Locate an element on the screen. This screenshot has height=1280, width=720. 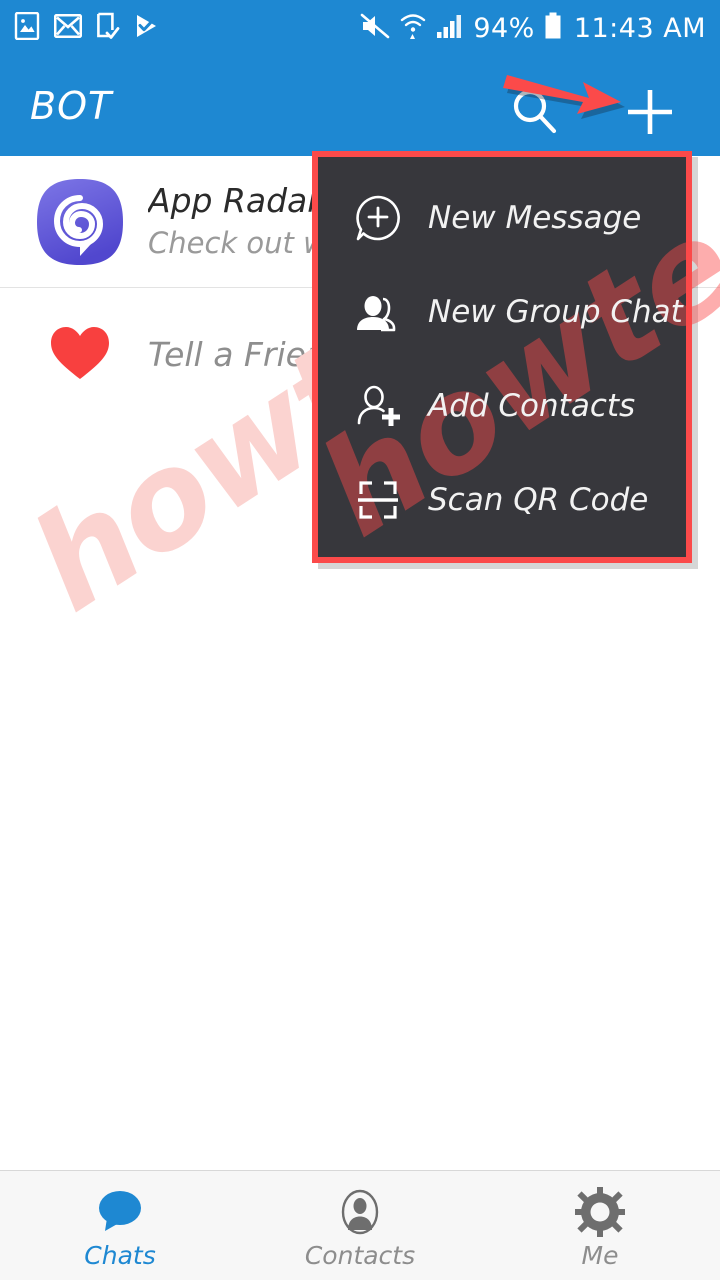
play-store-icon is located at coordinates (147, 28).